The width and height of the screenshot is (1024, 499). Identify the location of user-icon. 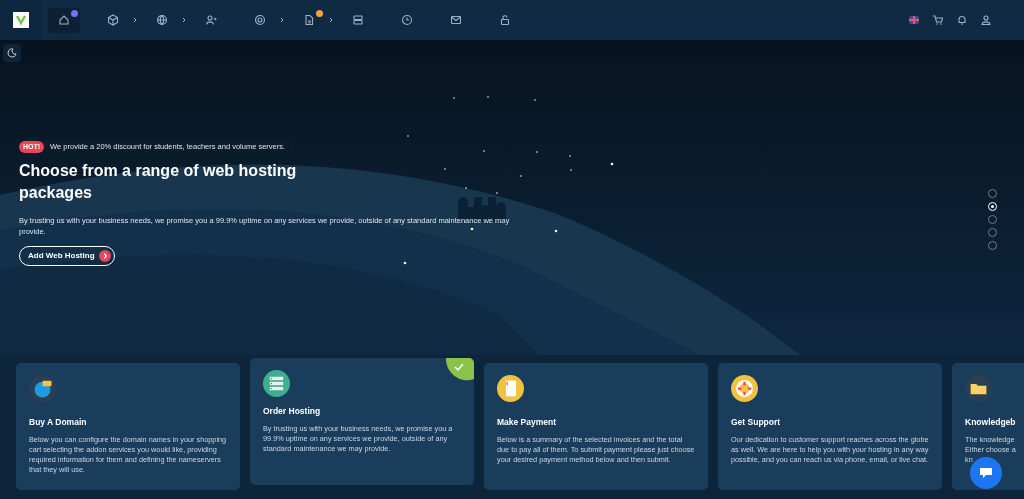
(986, 20).